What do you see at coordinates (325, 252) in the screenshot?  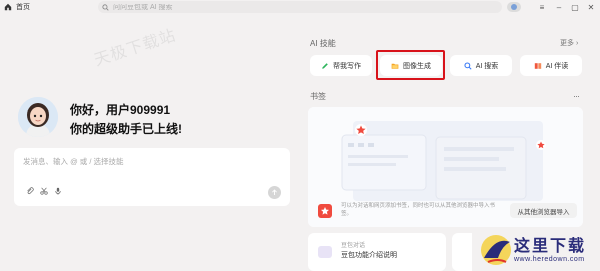 I see `chat-bubble-icon` at bounding box center [325, 252].